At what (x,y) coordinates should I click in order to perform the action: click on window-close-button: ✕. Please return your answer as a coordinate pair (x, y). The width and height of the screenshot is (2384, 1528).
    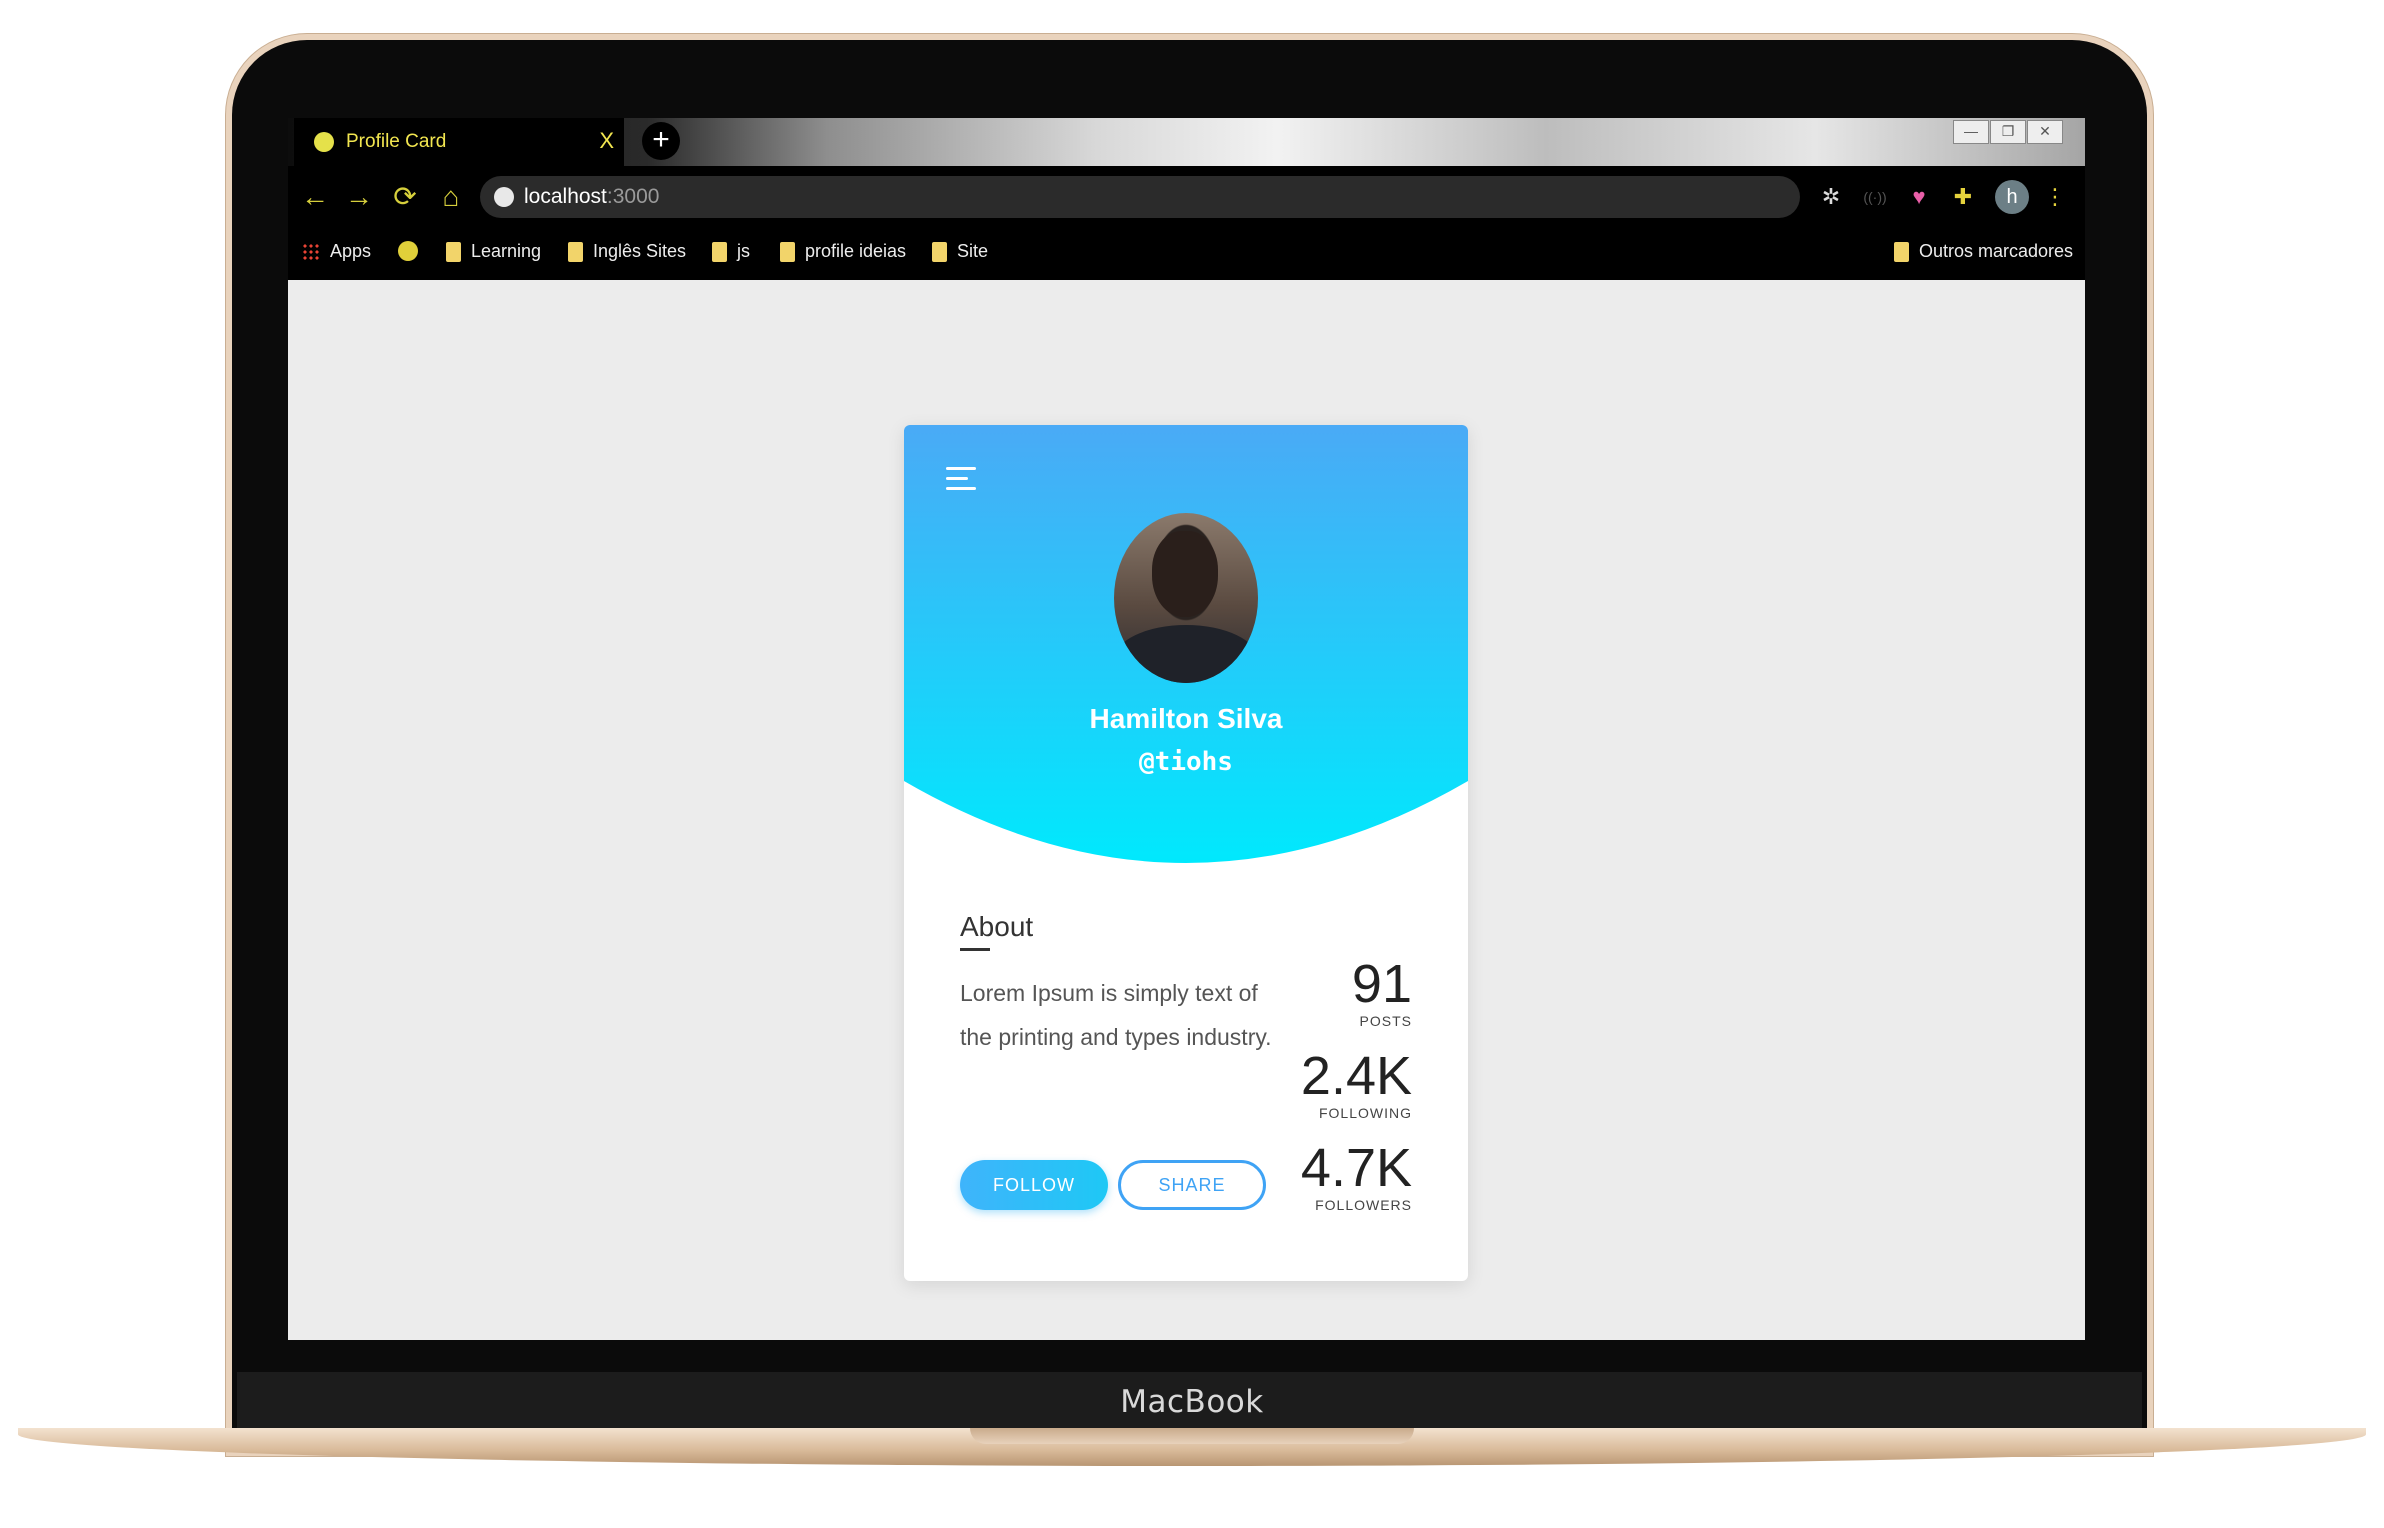
    Looking at the image, I should click on (2045, 132).